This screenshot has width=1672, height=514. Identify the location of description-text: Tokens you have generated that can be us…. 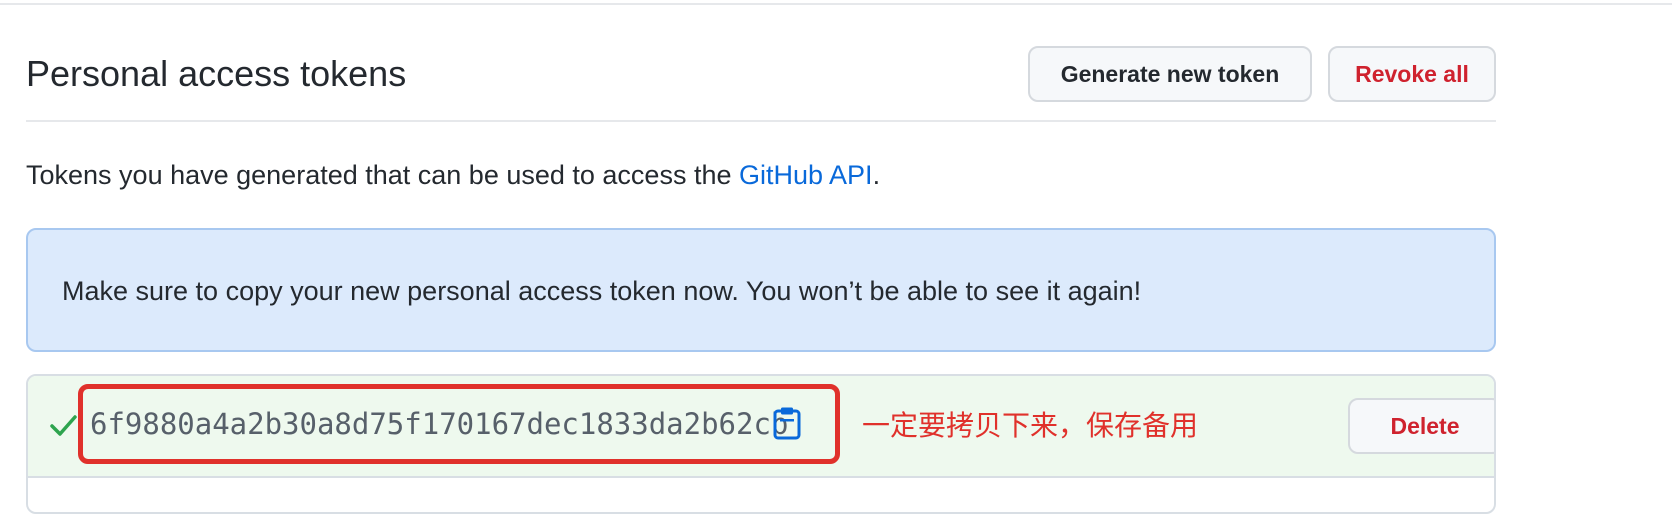
(382, 175).